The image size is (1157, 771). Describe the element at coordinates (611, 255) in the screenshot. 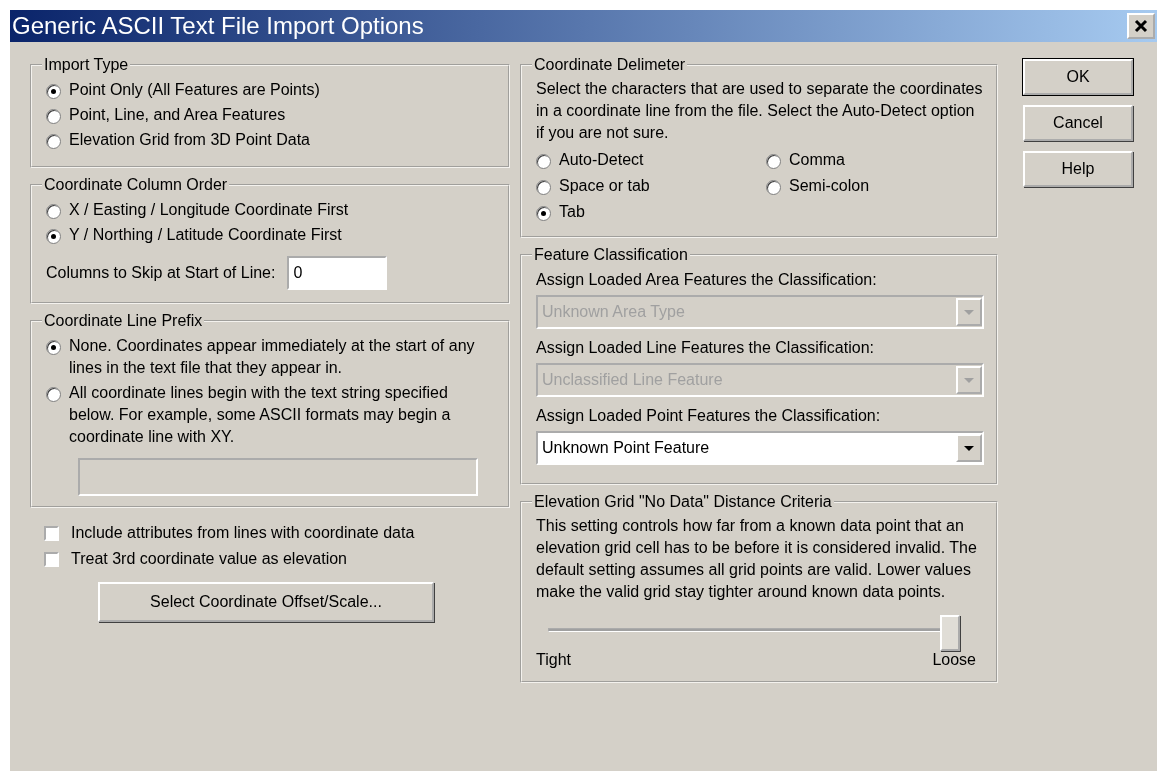

I see `group-title: Feature Classification` at that location.